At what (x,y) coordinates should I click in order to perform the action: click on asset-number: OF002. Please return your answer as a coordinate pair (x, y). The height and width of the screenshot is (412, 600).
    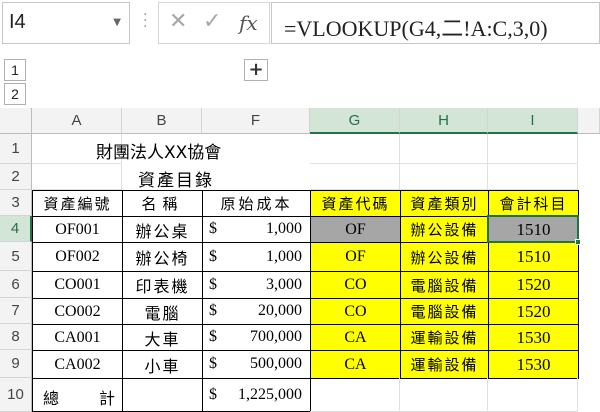
    Looking at the image, I should click on (77, 256).